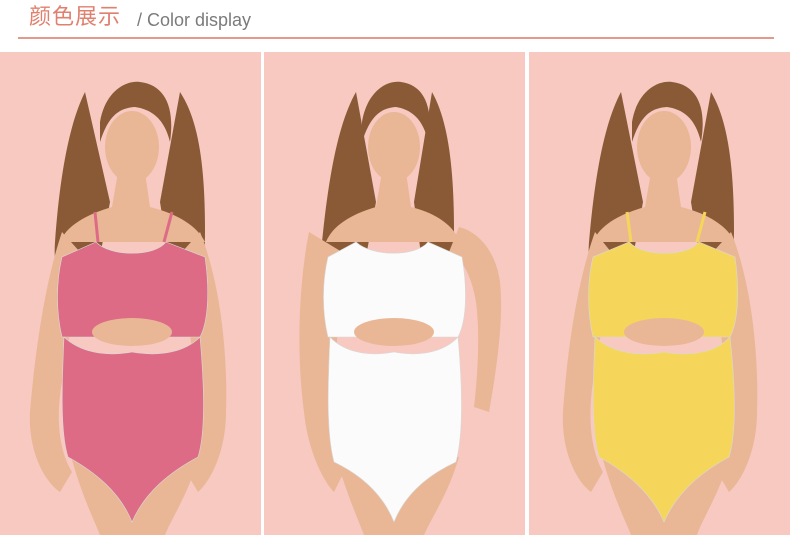  Describe the element at coordinates (194, 20) in the screenshot. I see `section-title-en: / Color display` at that location.